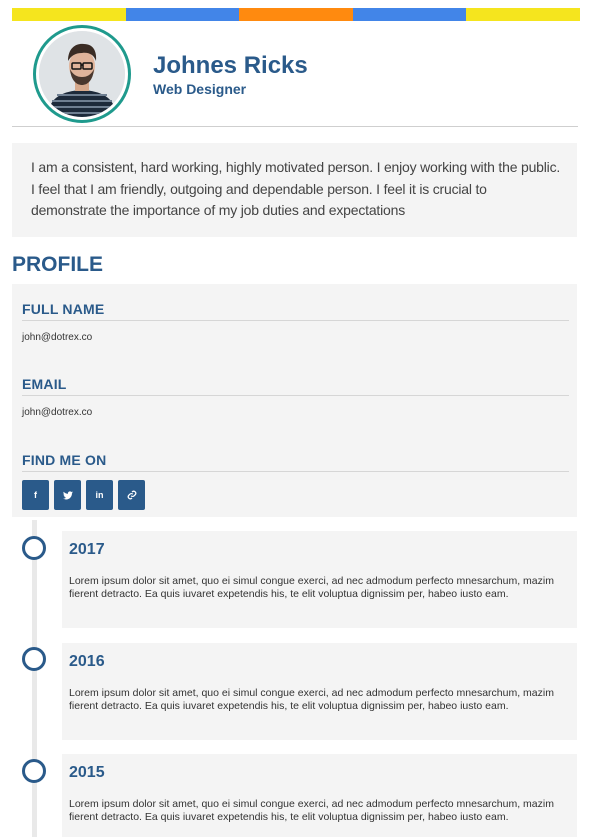 This screenshot has height=837, width=592. I want to click on email-value: john@dotrex.co, so click(57, 412).